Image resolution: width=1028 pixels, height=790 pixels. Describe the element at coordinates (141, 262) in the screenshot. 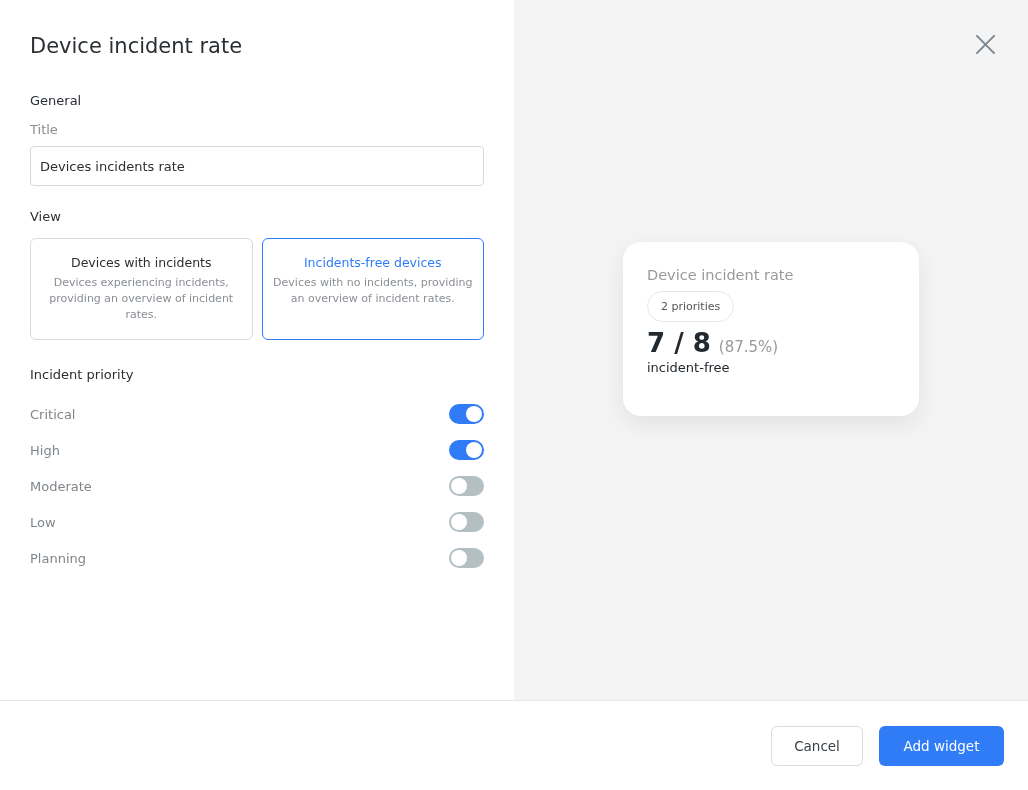

I see `option-title: Devices with incidents` at that location.